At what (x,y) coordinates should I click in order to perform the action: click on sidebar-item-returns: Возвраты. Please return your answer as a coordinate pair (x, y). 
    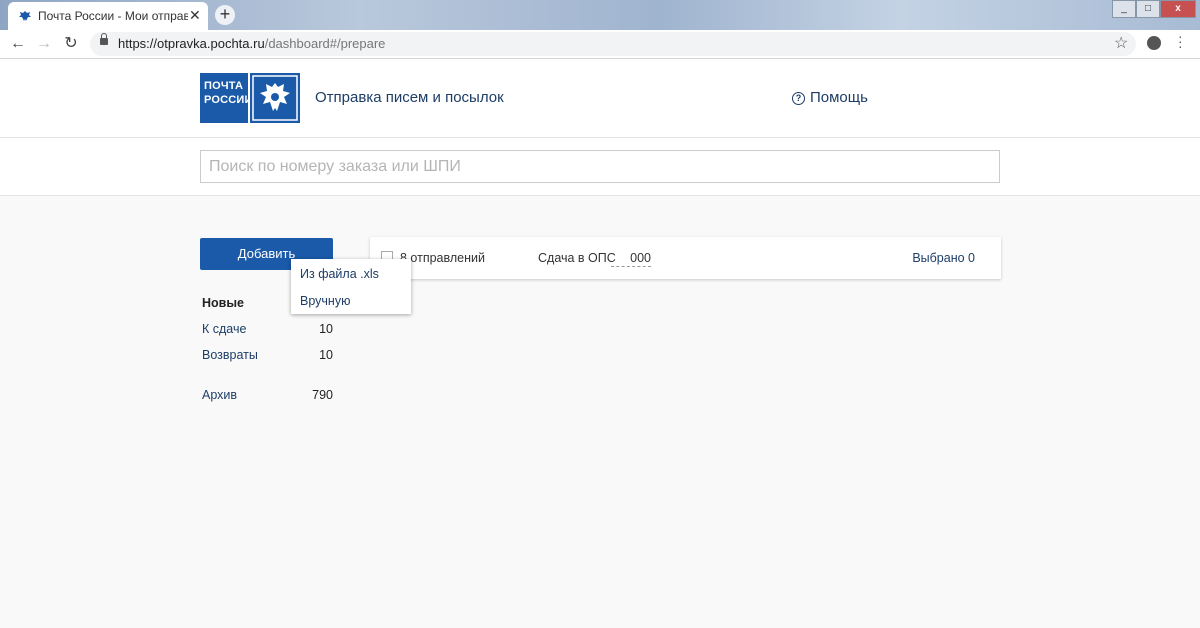
    Looking at the image, I should click on (230, 355).